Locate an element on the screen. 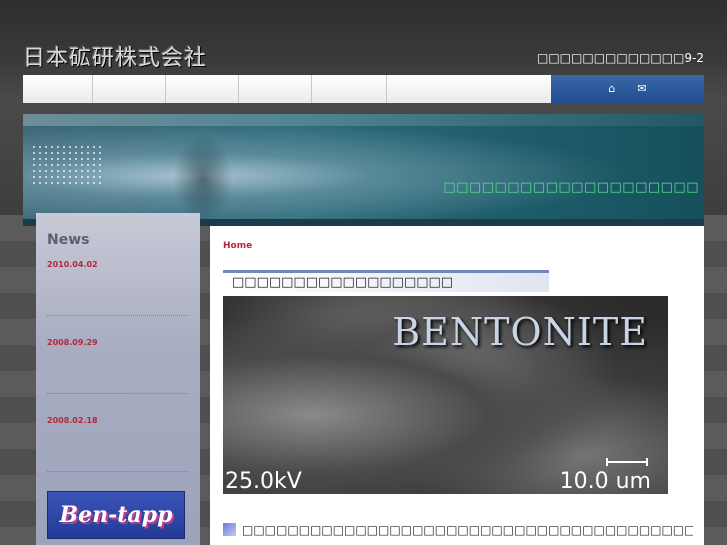 Image resolution: width=727 pixels, height=545 pixels. news-item-date: 2010.04.02 is located at coordinates (72, 264).